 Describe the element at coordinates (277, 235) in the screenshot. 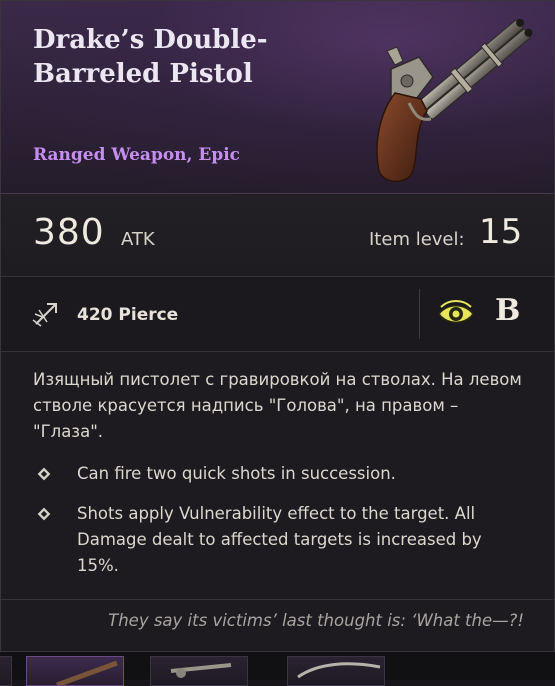

I see `stats-row: 380 ATK Item level: 15` at that location.